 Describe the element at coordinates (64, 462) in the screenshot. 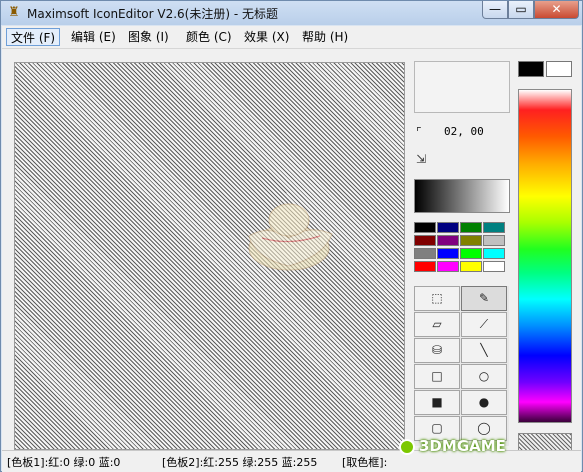

I see `status-palette1: [色板1]:红:0 绿:0 蓝:0` at that location.